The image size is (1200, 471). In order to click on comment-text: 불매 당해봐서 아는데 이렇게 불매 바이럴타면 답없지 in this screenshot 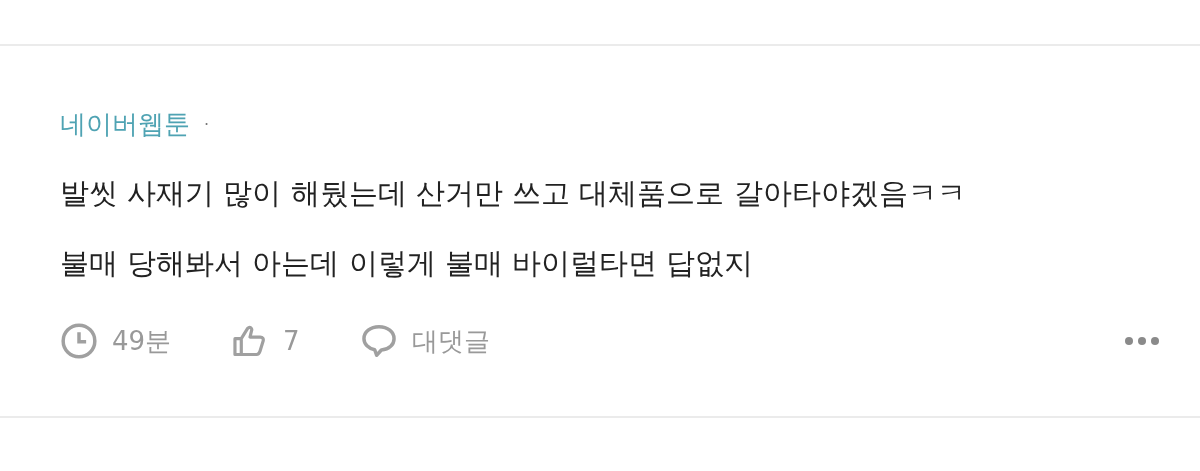, I will do `click(407, 263)`.